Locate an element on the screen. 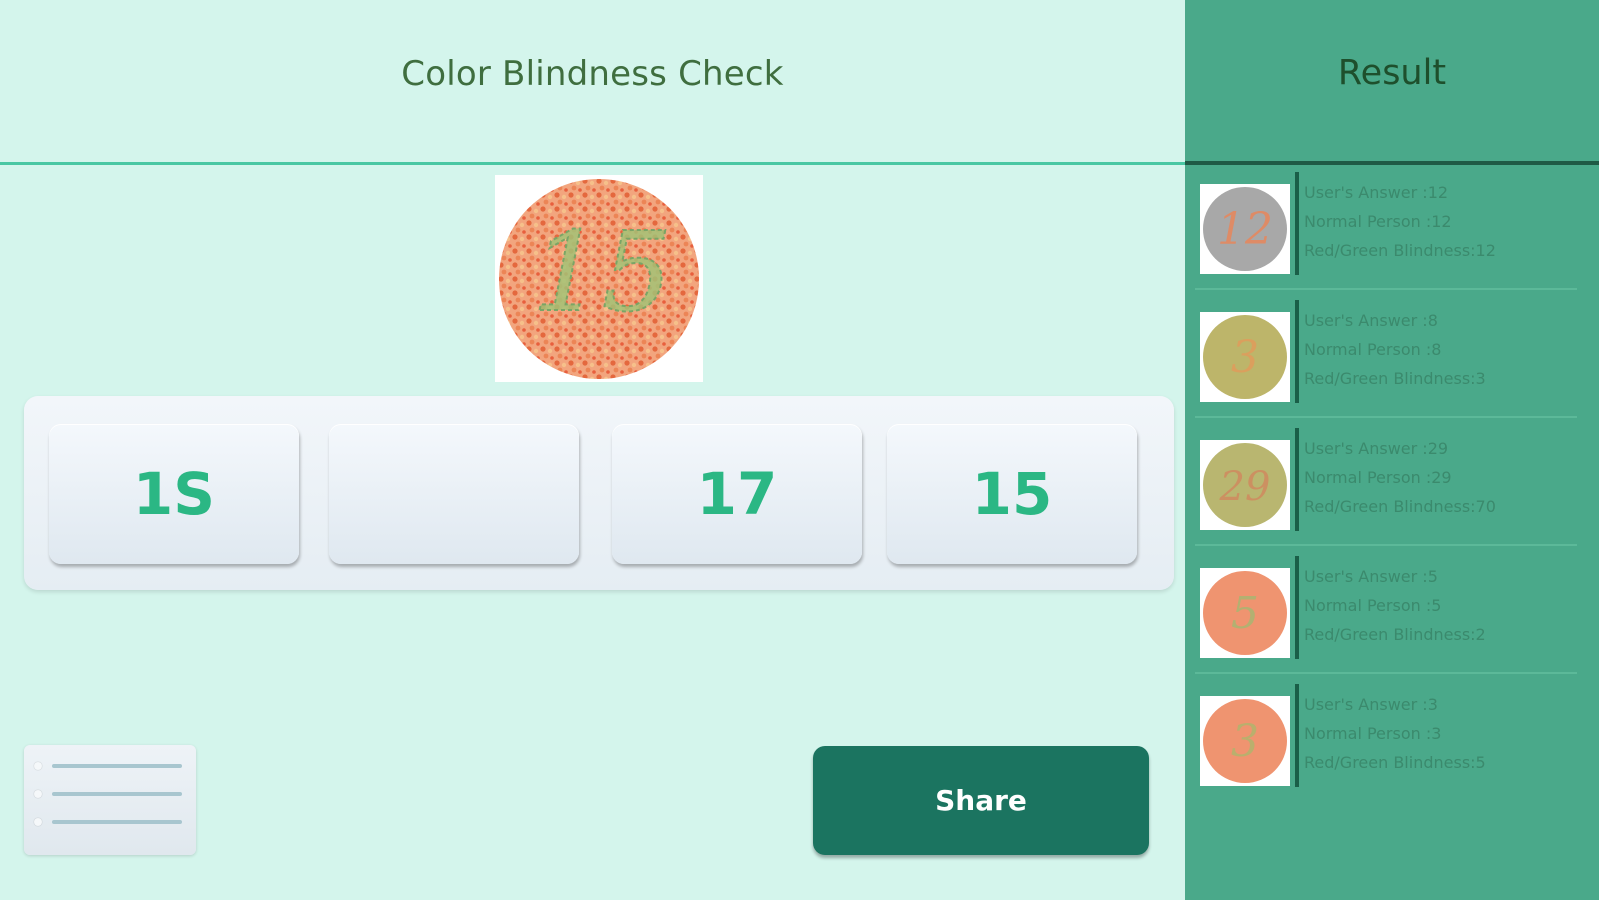 The height and width of the screenshot is (900, 1599). results-title: Result is located at coordinates (1392, 73).